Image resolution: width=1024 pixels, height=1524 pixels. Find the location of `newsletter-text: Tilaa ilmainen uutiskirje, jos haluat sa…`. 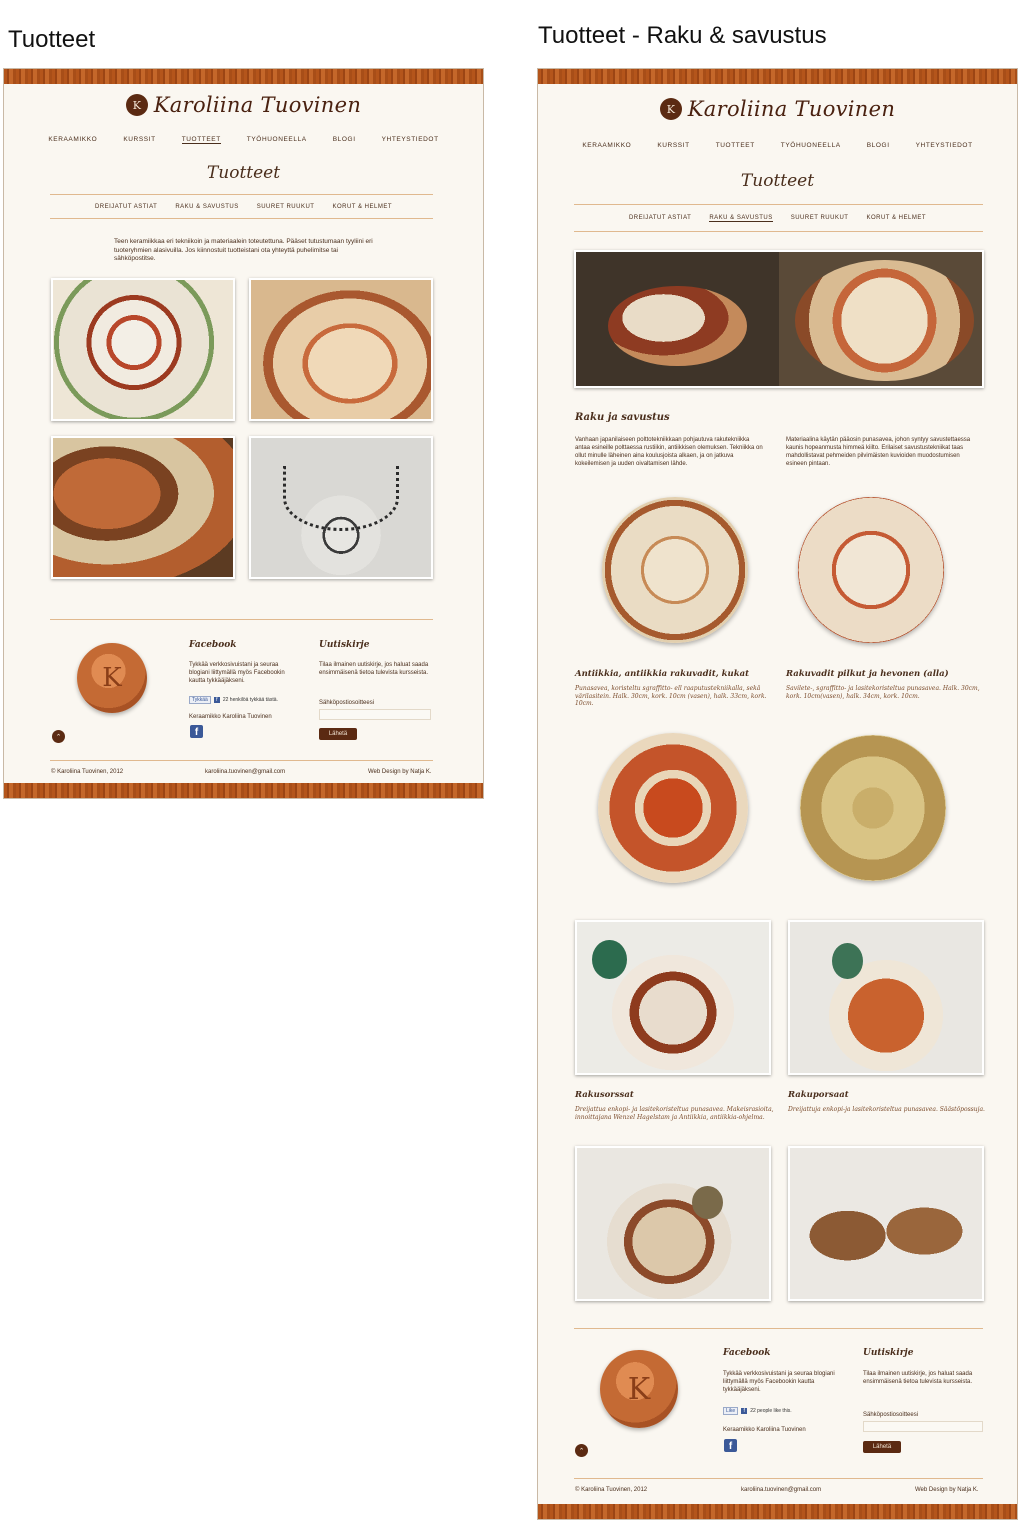

newsletter-text: Tilaa ilmainen uutiskirje, jos haluat sa… is located at coordinates (374, 669).